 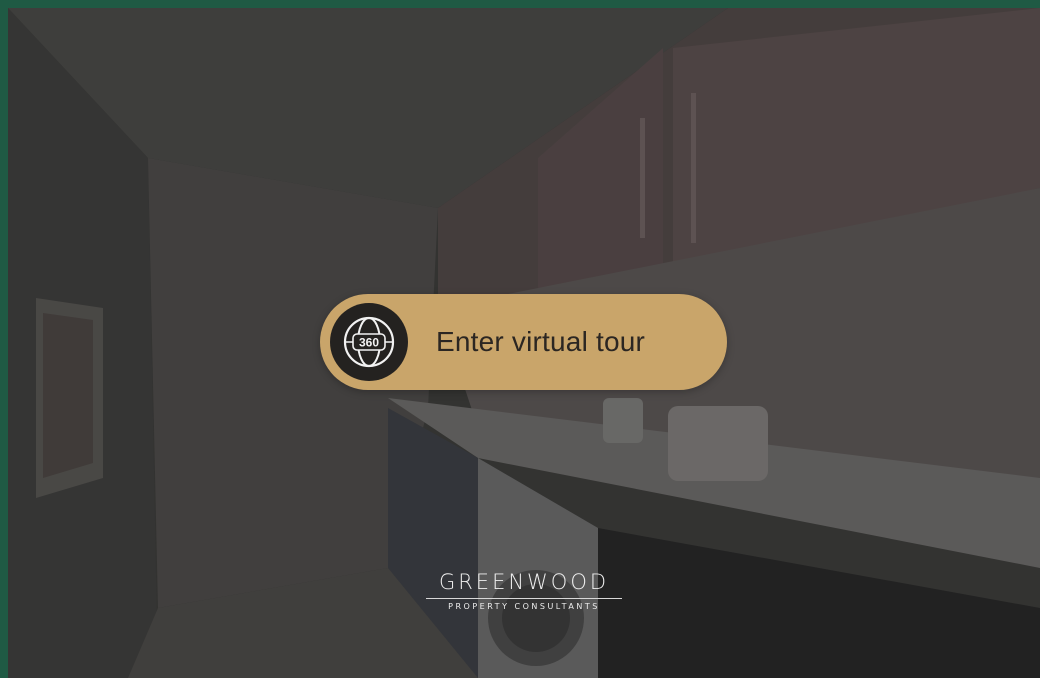 I want to click on brand-name: GREENWOOD, so click(x=524, y=582).